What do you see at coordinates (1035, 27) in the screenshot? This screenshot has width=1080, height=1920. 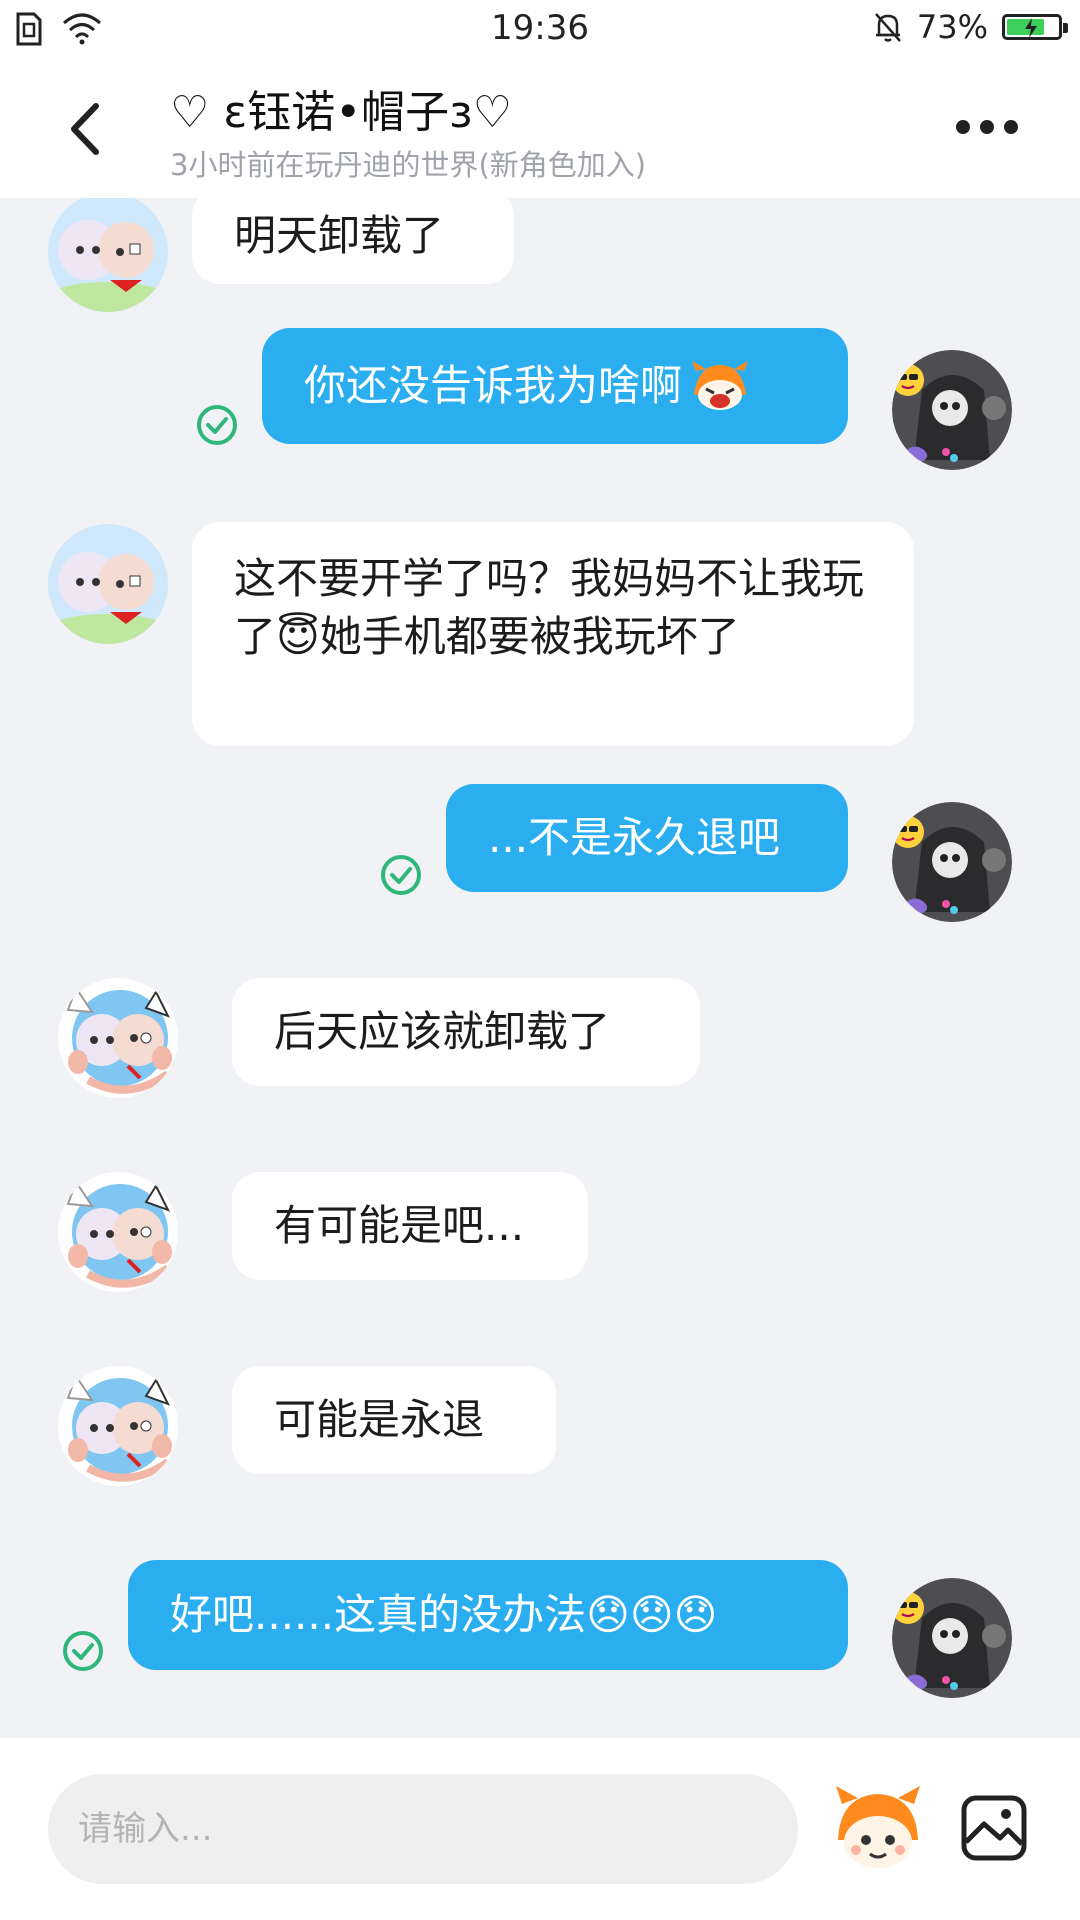 I see `battery-icon` at bounding box center [1035, 27].